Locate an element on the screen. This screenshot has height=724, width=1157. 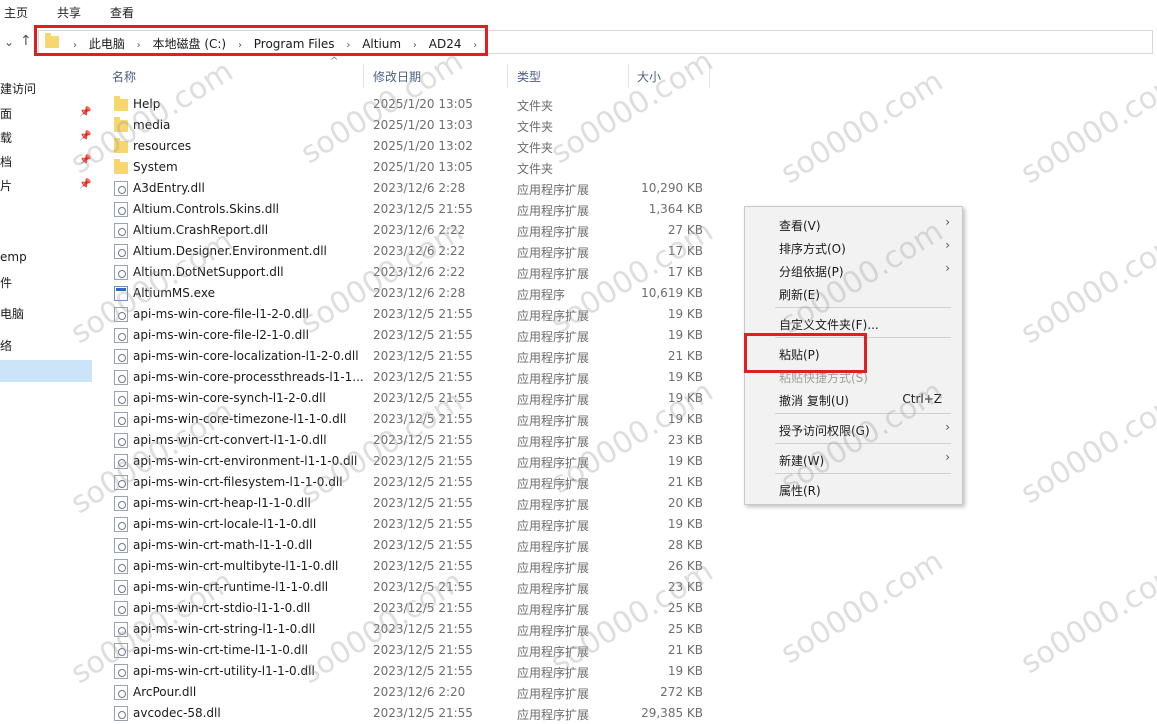
menu-item-group: 分组依据(P) › is located at coordinates (853, 270).